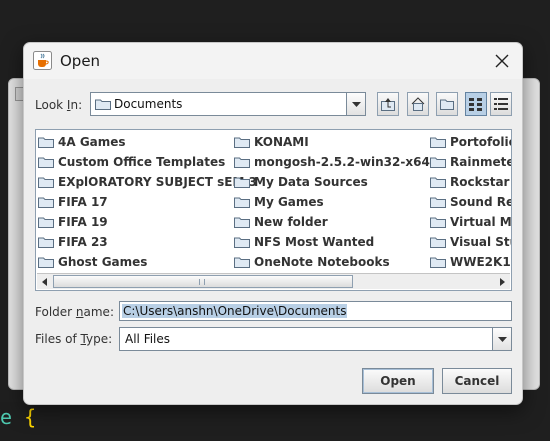 This screenshot has width=550, height=441. What do you see at coordinates (83, 222) in the screenshot?
I see `file-name: FIFA 19` at bounding box center [83, 222].